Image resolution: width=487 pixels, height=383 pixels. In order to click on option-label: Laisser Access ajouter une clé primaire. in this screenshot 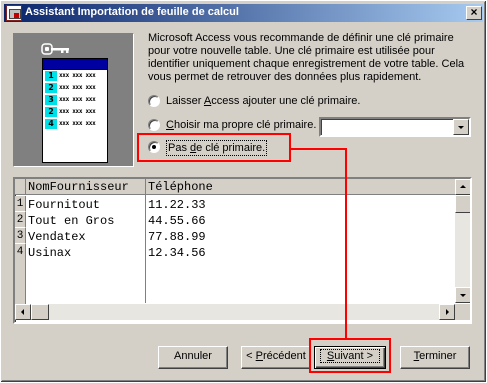, I will do `click(263, 101)`.